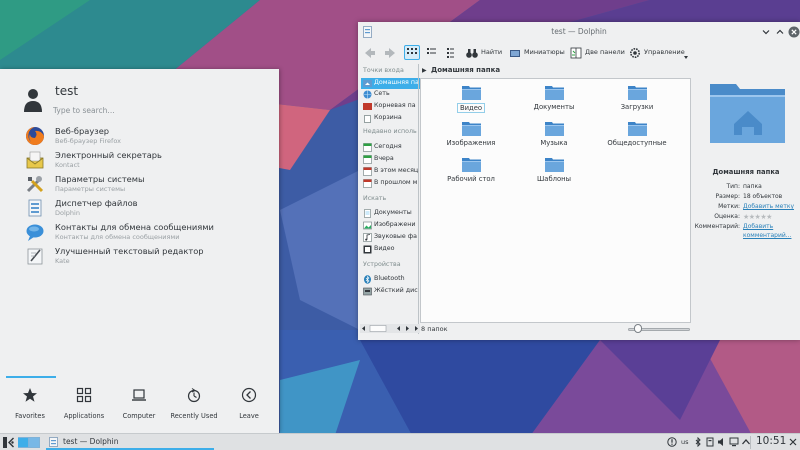 This screenshot has width=800, height=450. What do you see at coordinates (758, 226) in the screenshot?
I see `add-comment-link: Добавить` at bounding box center [758, 226].